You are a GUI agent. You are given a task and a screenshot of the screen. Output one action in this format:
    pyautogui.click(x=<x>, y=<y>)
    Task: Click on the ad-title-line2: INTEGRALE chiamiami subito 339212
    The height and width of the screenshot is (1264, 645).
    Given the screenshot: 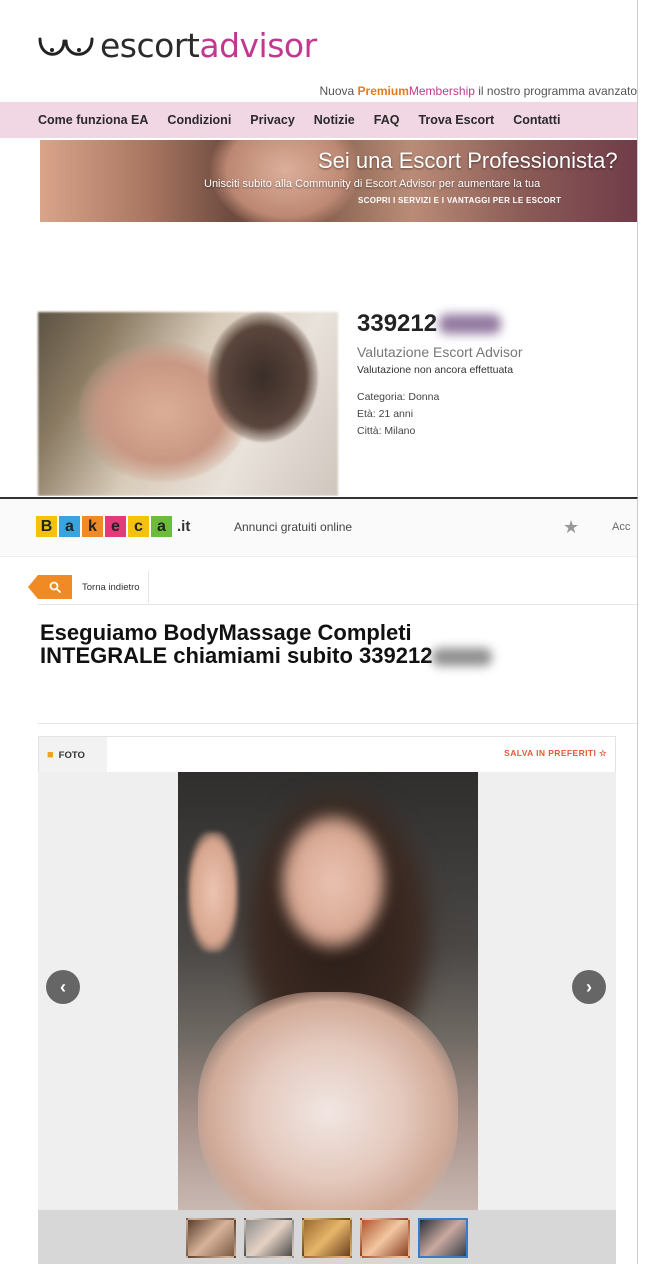 What is the action you would take?
    pyautogui.click(x=236, y=655)
    